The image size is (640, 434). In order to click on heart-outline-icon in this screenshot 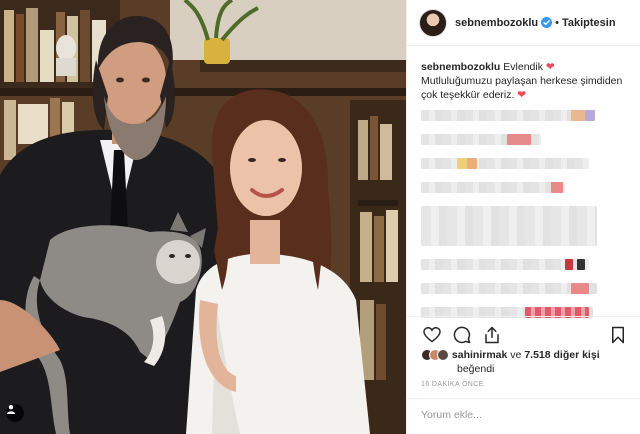, I will do `click(432, 334)`.